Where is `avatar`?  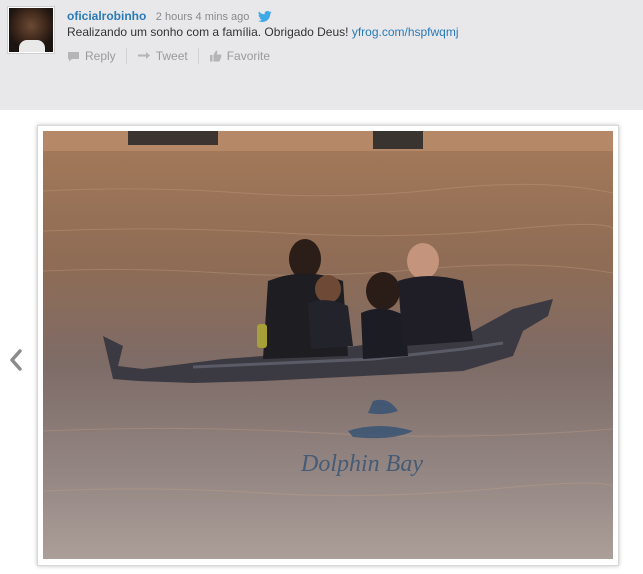 avatar is located at coordinates (31, 30).